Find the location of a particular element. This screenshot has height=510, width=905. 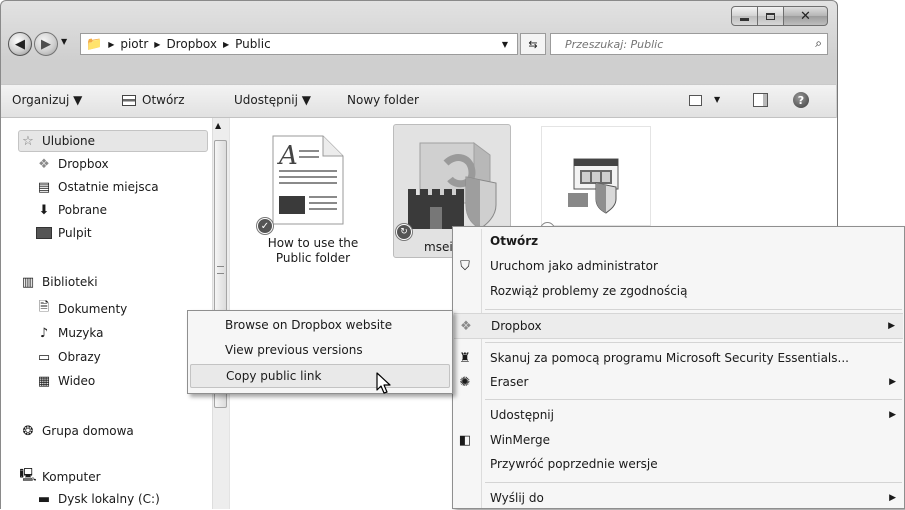

maximize-button is located at coordinates (770, 16).